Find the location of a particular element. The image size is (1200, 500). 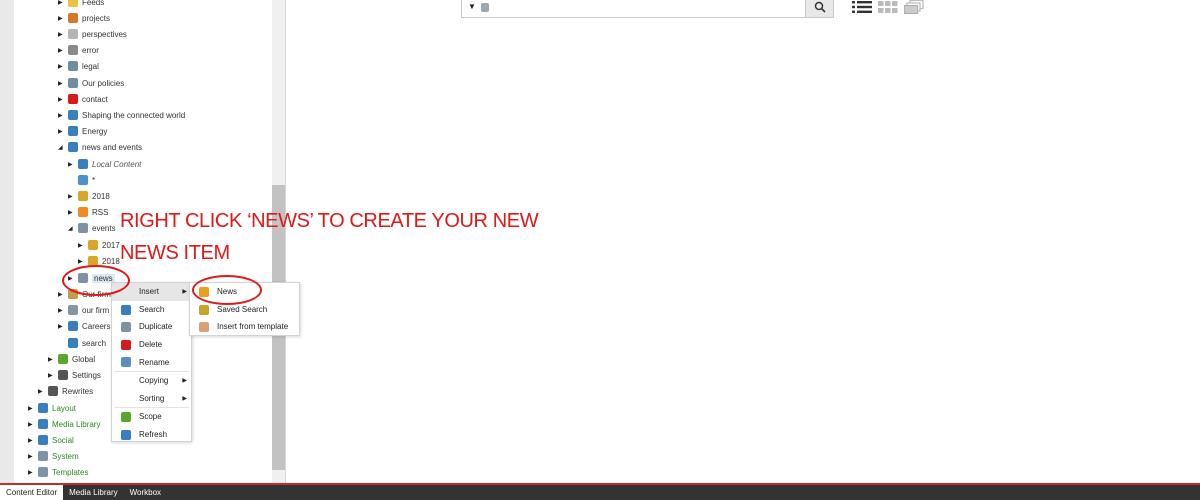

tree-node-label: Social is located at coordinates (63, 440).